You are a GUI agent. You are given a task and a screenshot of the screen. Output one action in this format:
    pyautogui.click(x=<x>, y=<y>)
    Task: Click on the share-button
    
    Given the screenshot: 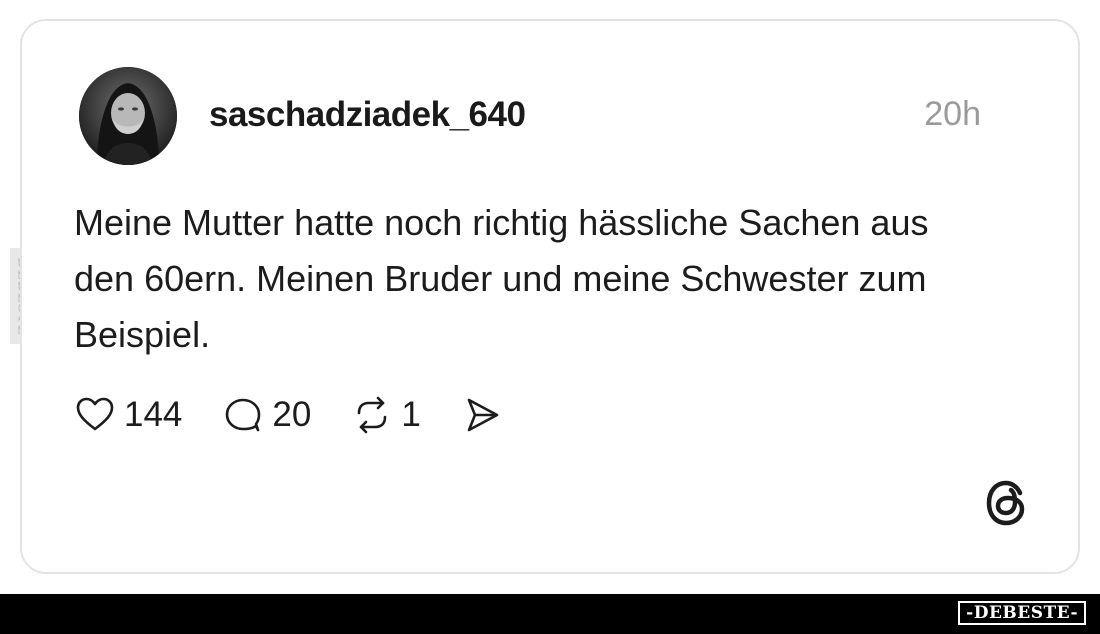 What is the action you would take?
    pyautogui.click(x=482, y=415)
    